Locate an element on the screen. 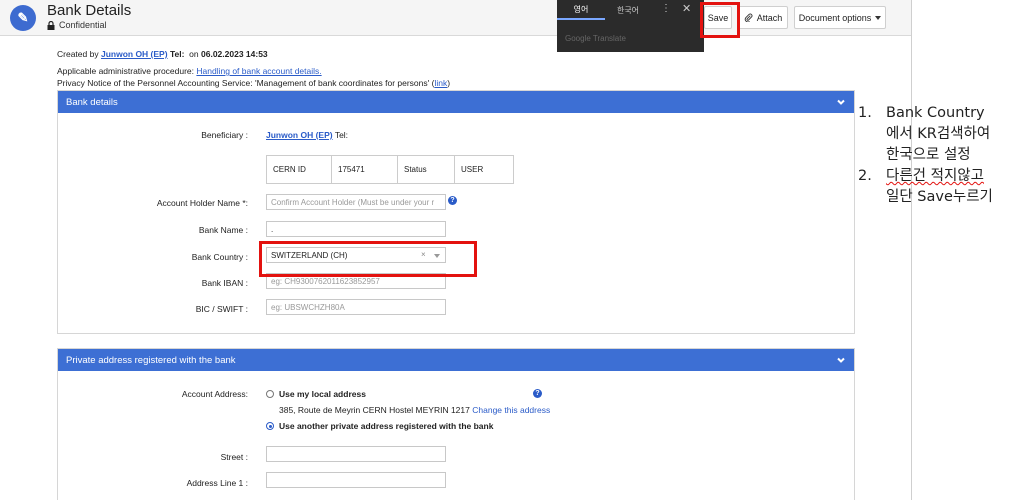 This screenshot has width=1024, height=500. address-line1-label: Address Line 1 : is located at coordinates (217, 483).